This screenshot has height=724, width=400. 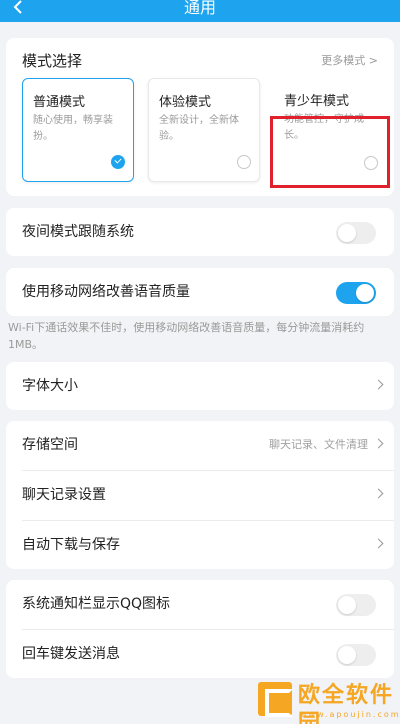 I want to click on network-voice-note: Wi-Fi下通话效果不佳时，使用移动网络改善语音质量，每分钟流量消耗约1MB。, so click(x=186, y=336).